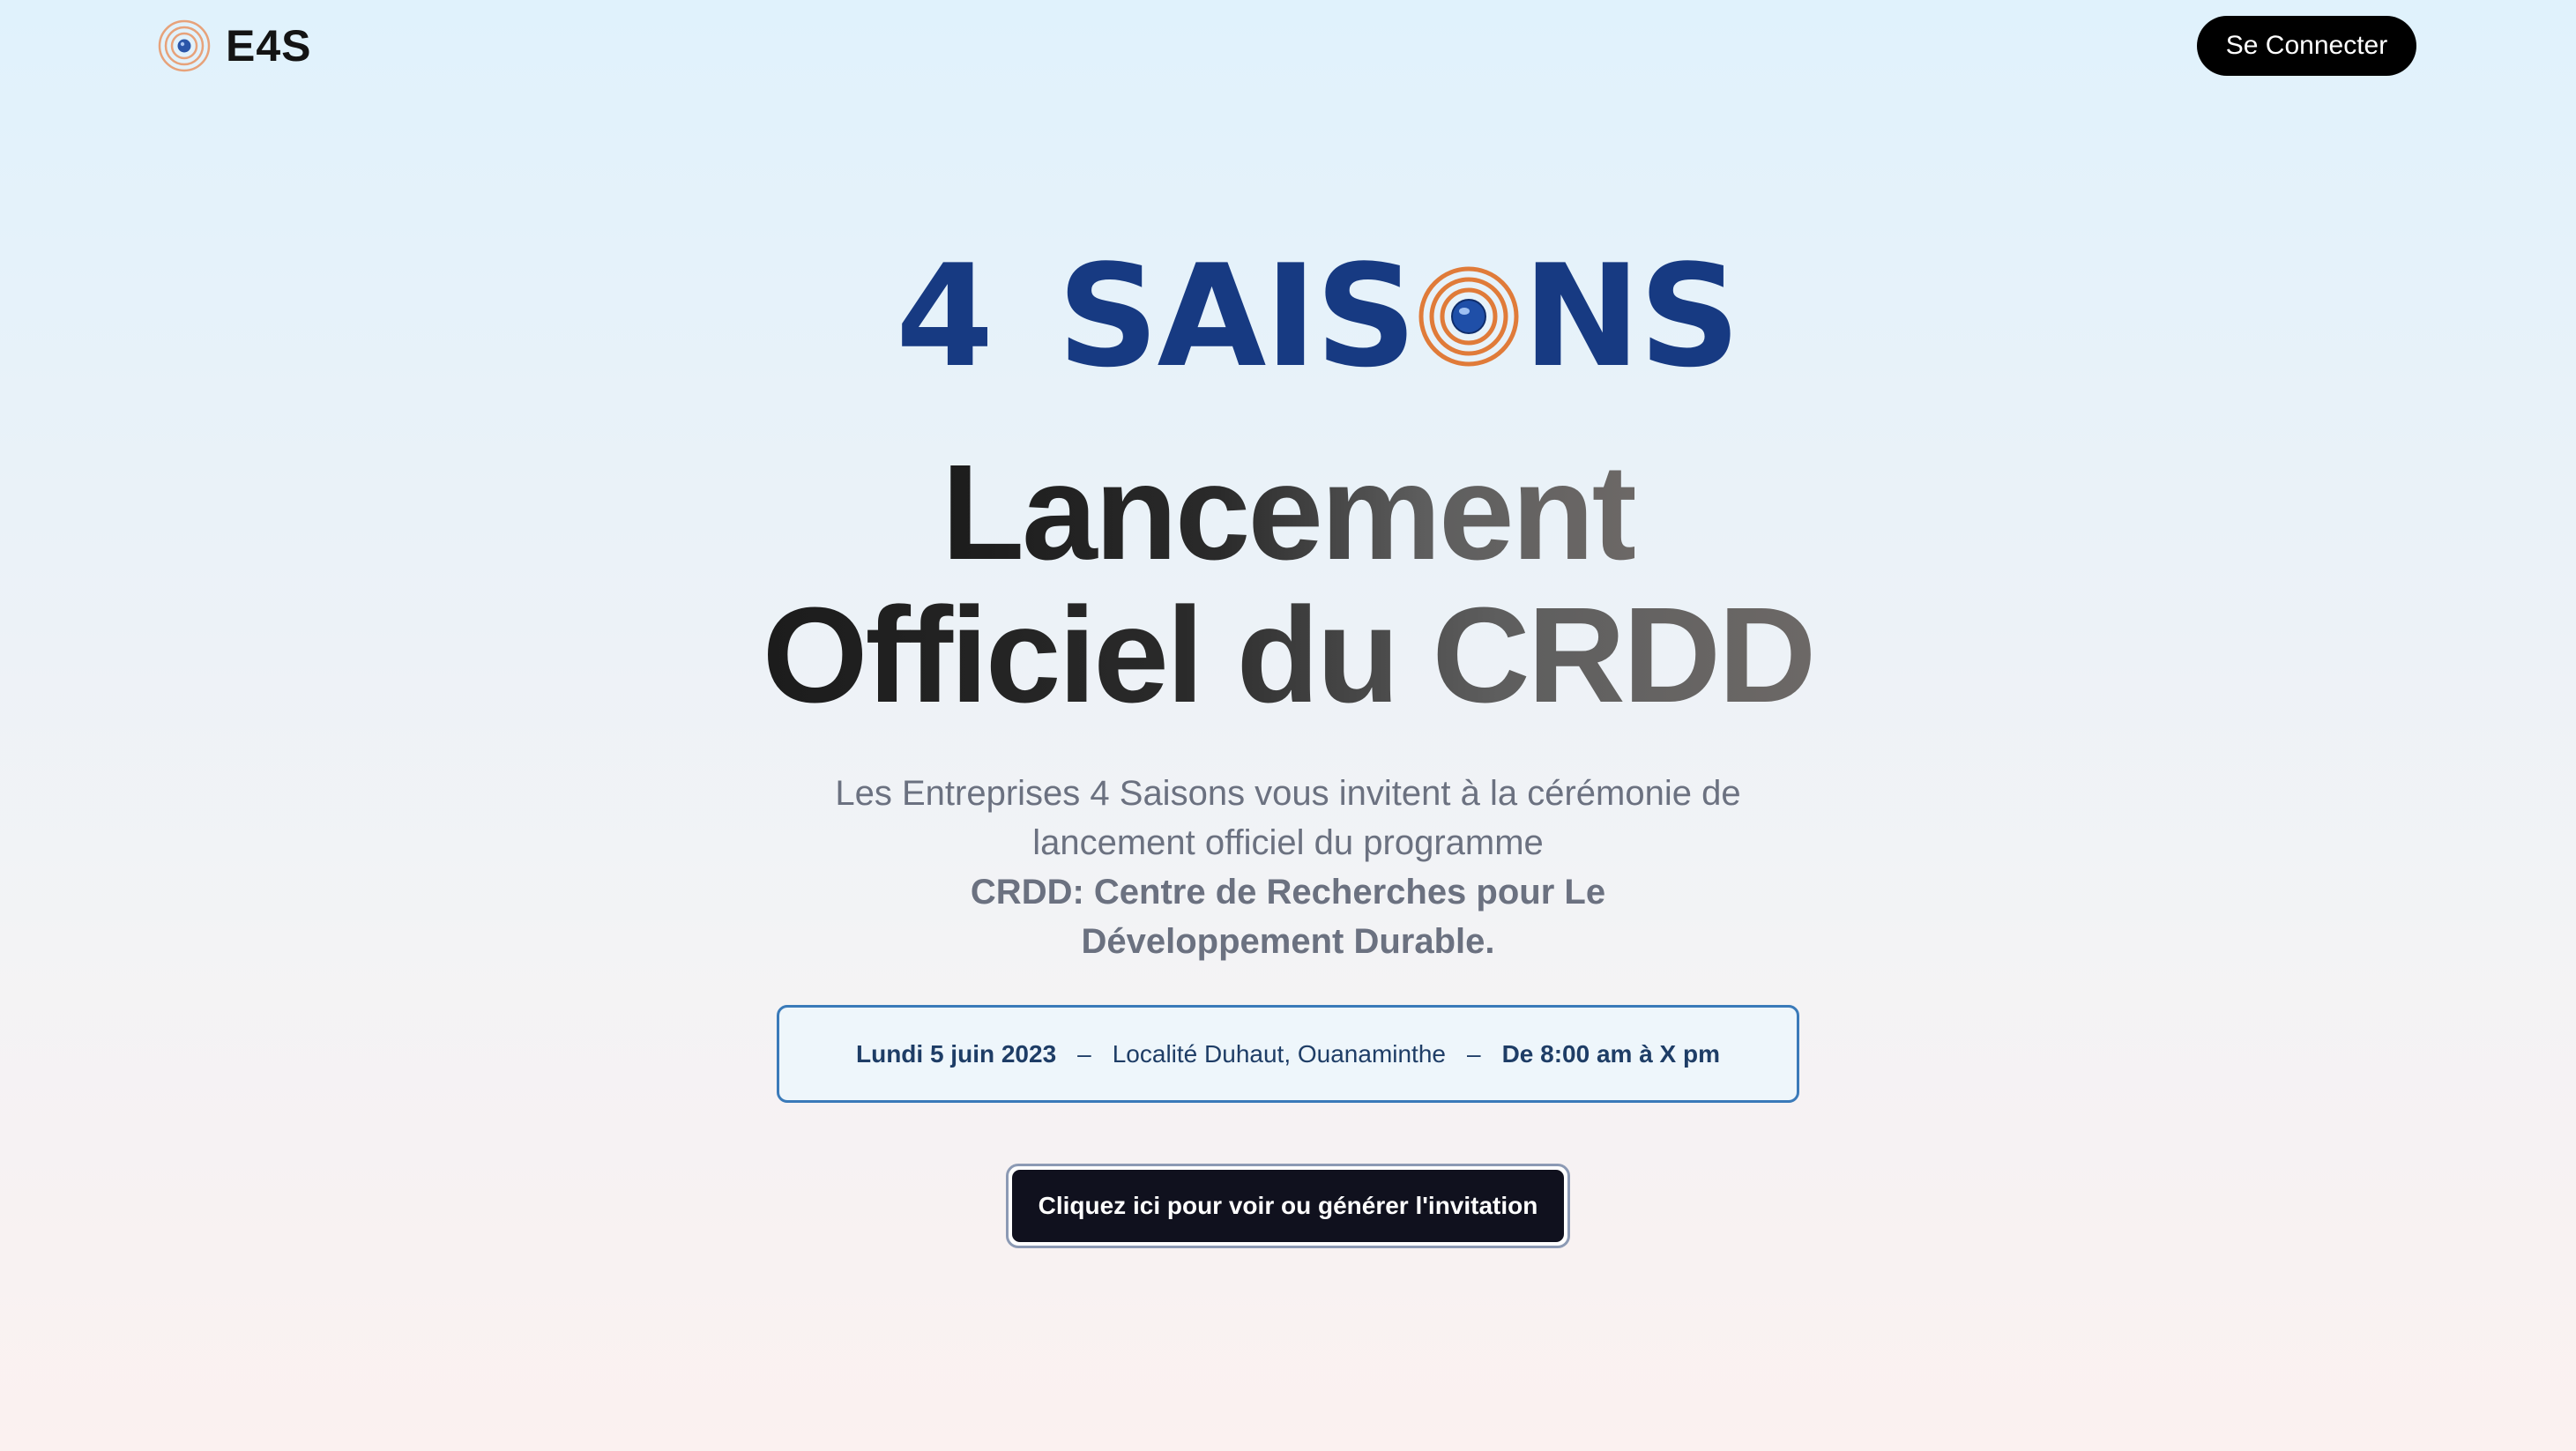 Image resolution: width=2576 pixels, height=1451 pixels. What do you see at coordinates (1289, 512) in the screenshot?
I see `page-title-line1: Lancement` at bounding box center [1289, 512].